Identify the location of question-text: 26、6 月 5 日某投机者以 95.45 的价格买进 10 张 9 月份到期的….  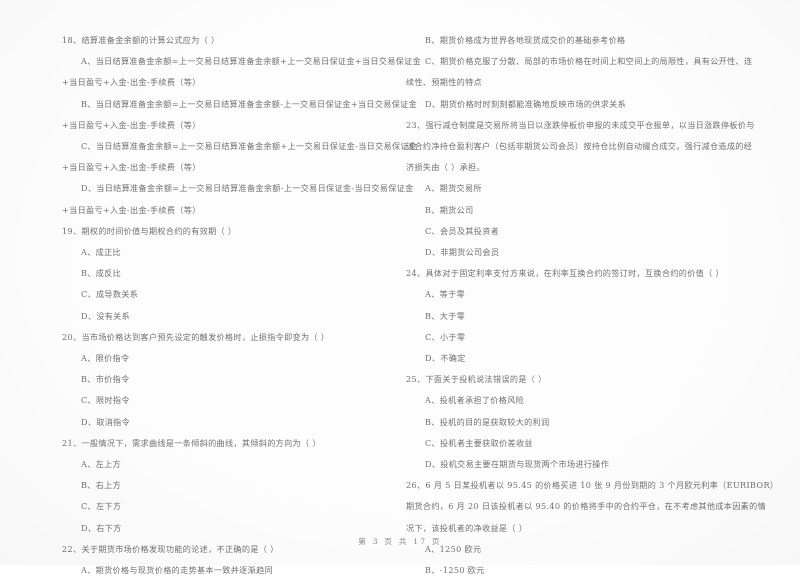
(592, 485).